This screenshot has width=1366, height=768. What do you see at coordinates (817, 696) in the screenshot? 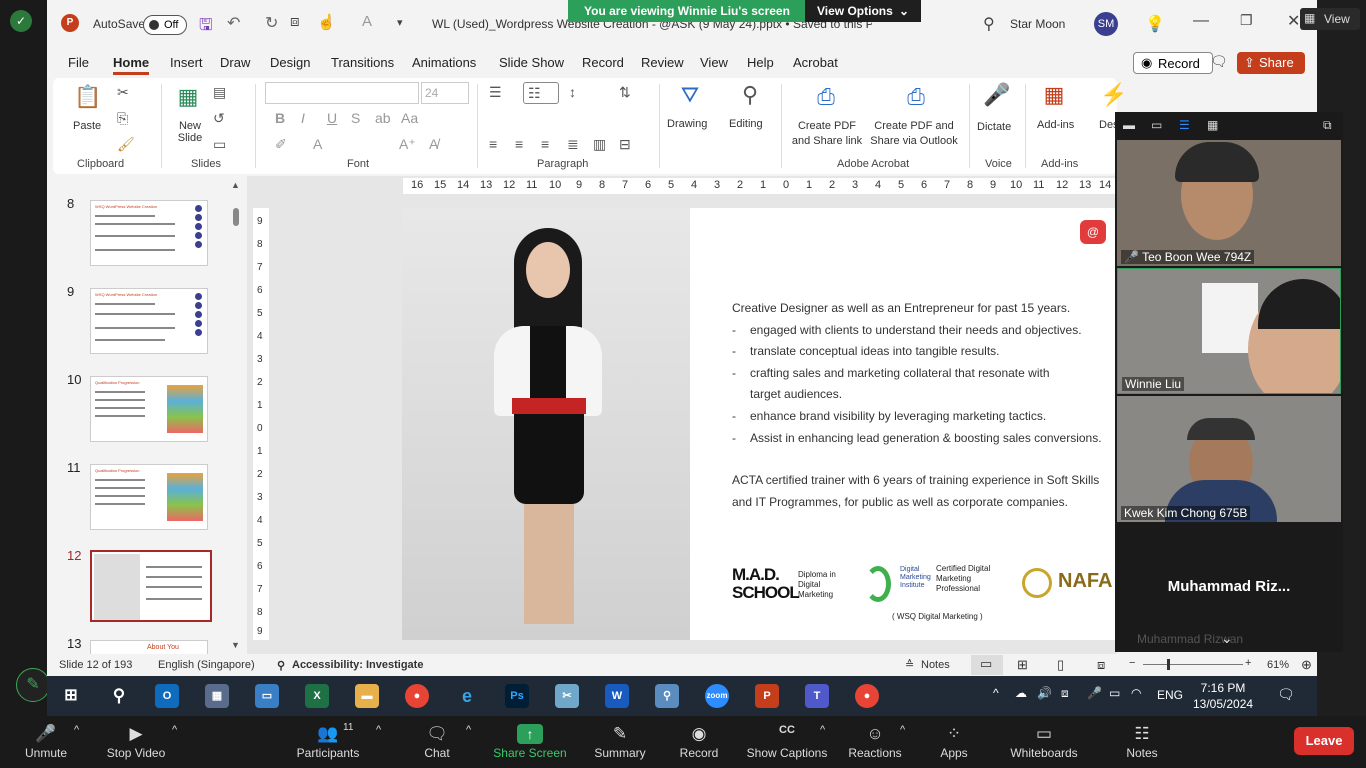
I see `teams-icon: T` at bounding box center [817, 696].